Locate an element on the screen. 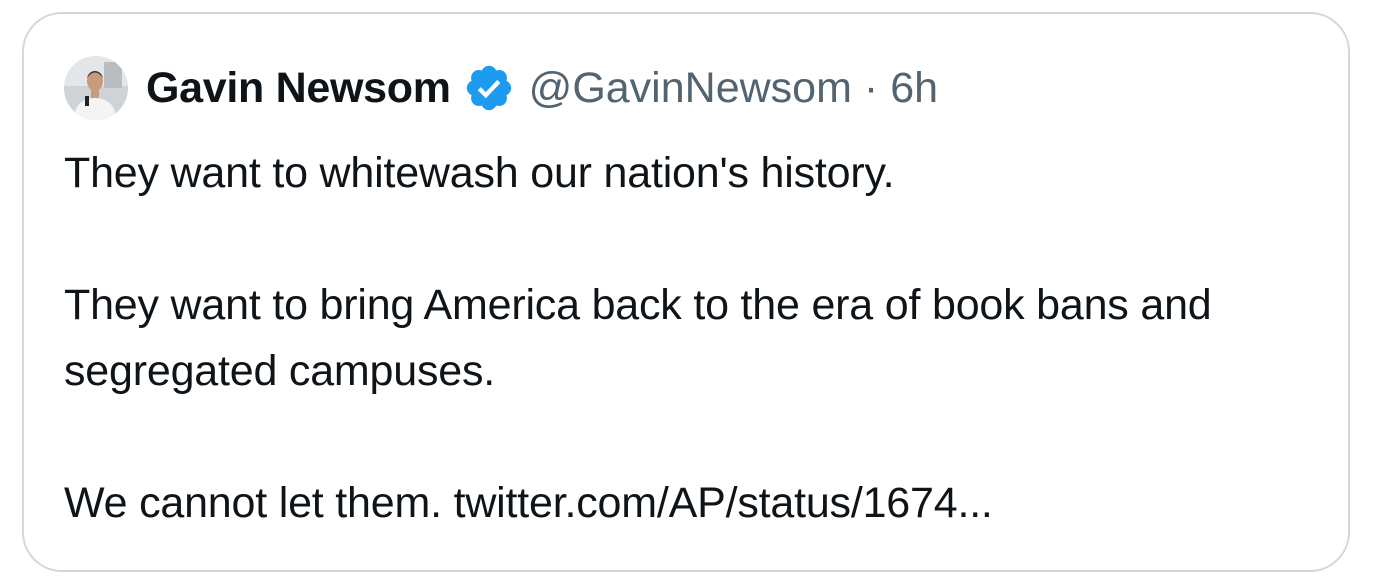 The width and height of the screenshot is (1376, 584). tweet-header: Gavin Newsom @GavinNewsom · 6h is located at coordinates (501, 88).